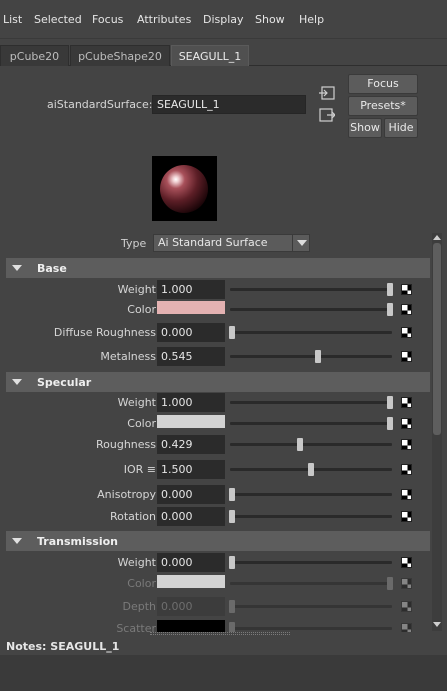 The image size is (447, 691). I want to click on material-sphere-icon, so click(184, 189).